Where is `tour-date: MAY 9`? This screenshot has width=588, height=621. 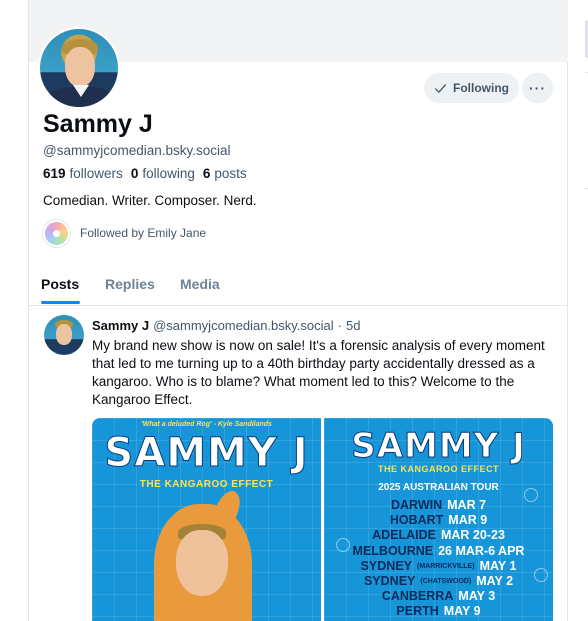 tour-date: MAY 9 is located at coordinates (462, 611).